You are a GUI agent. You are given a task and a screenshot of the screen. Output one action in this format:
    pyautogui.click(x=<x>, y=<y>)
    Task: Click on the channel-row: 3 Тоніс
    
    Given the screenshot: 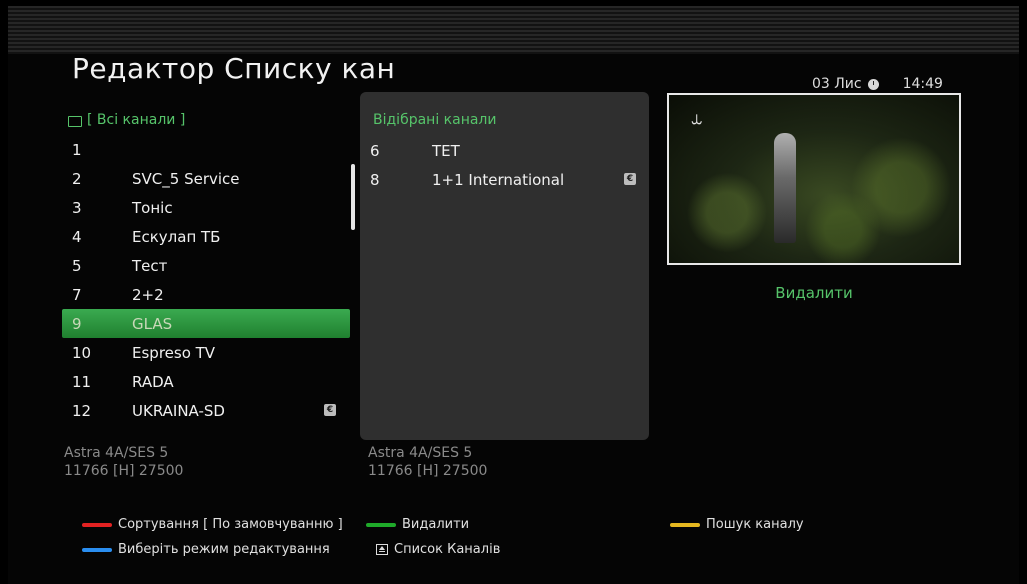 What is the action you would take?
    pyautogui.click(x=206, y=207)
    